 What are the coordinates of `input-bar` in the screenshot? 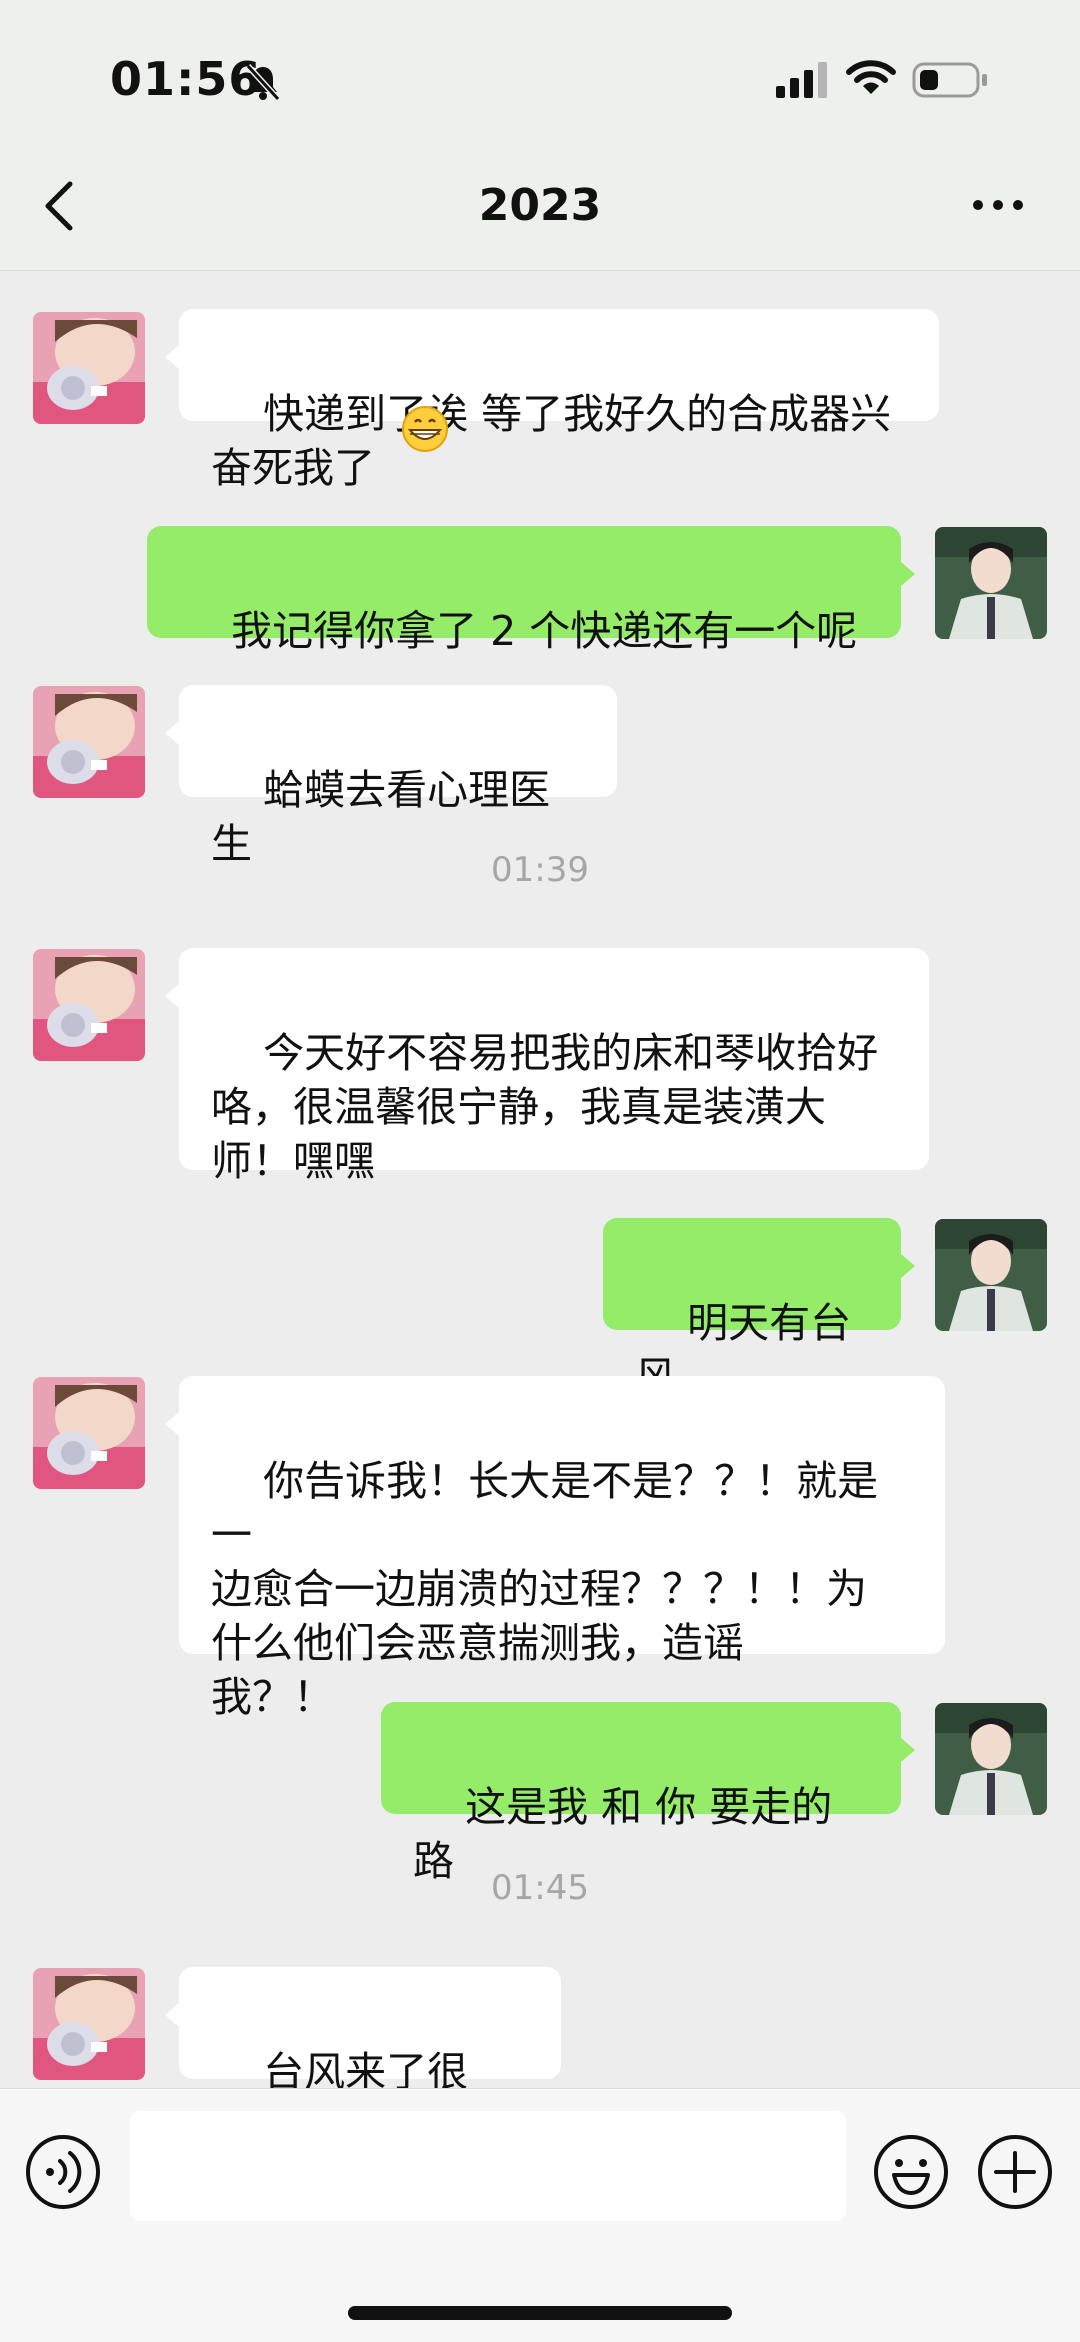 It's located at (540, 2215).